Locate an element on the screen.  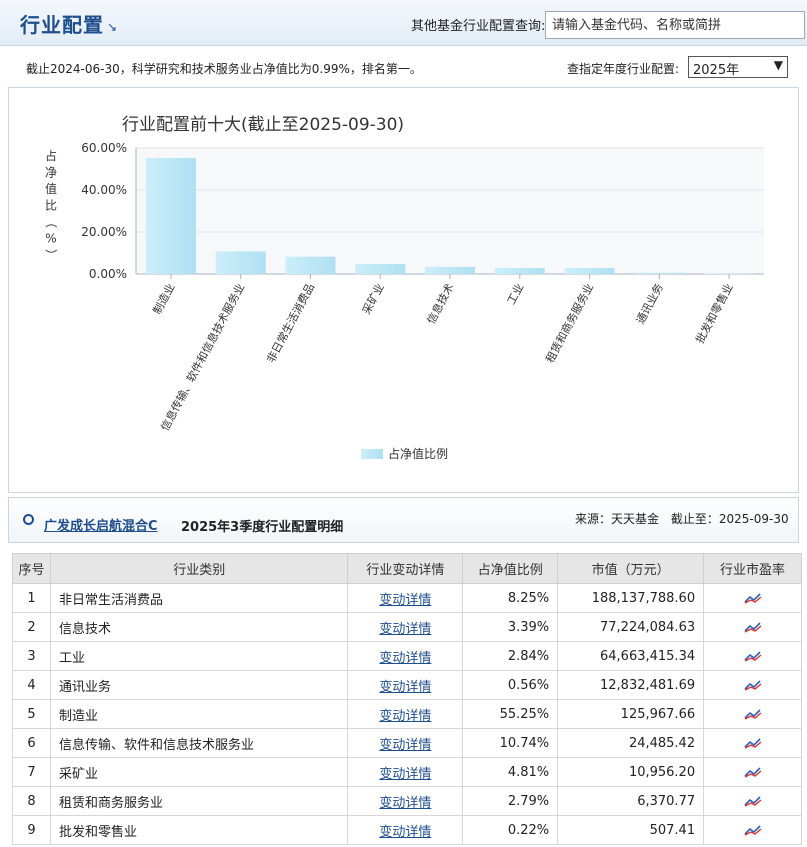
row-industry-name: 非日常生活消费品 is located at coordinates (199, 598).